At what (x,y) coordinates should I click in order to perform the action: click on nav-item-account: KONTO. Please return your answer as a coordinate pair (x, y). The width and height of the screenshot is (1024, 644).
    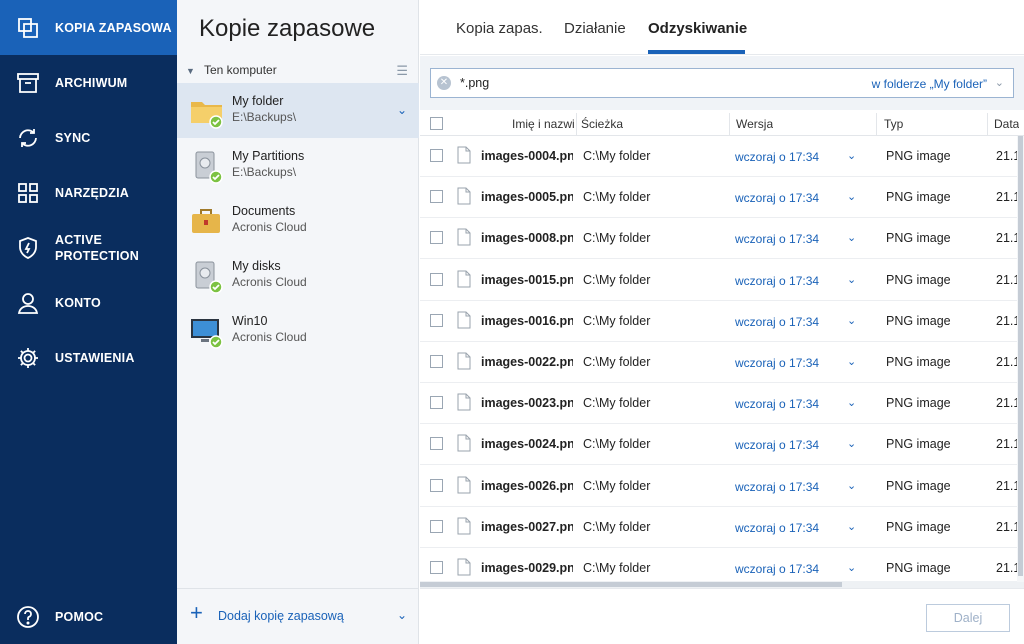
    Looking at the image, I should click on (88, 302).